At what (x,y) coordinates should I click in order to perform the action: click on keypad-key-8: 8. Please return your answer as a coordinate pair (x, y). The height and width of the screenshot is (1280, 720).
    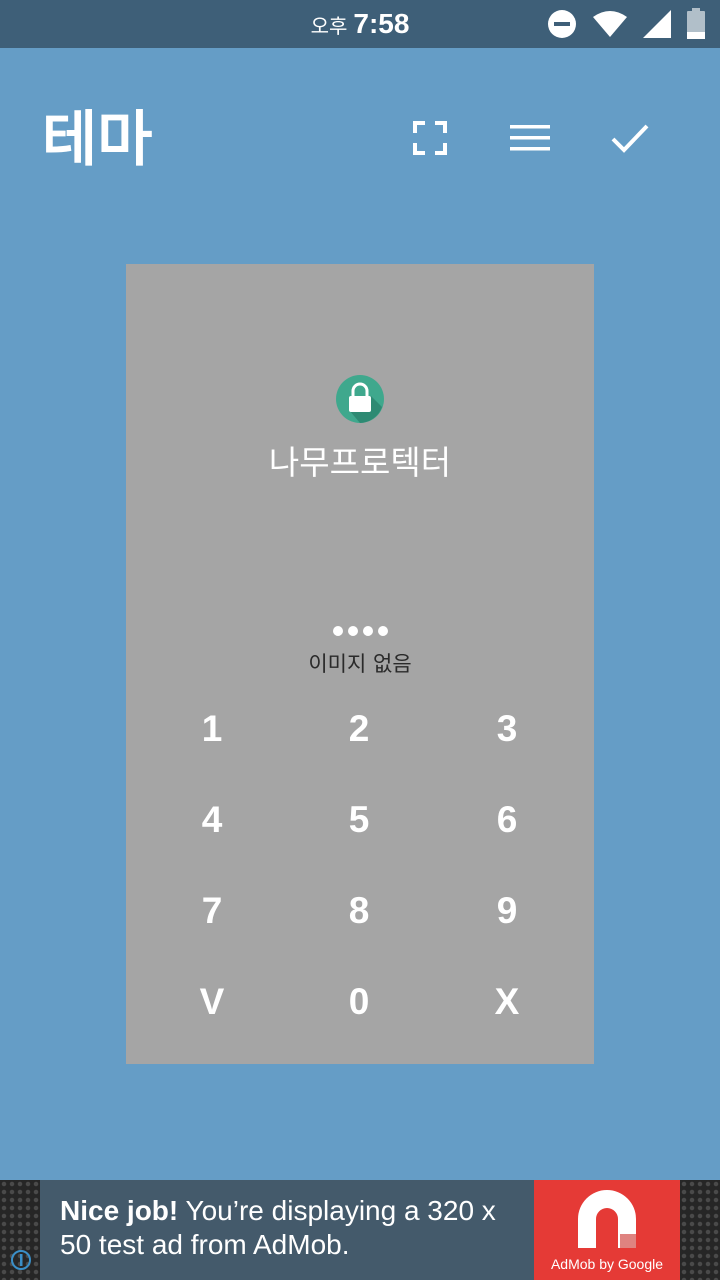
    Looking at the image, I should click on (359, 911).